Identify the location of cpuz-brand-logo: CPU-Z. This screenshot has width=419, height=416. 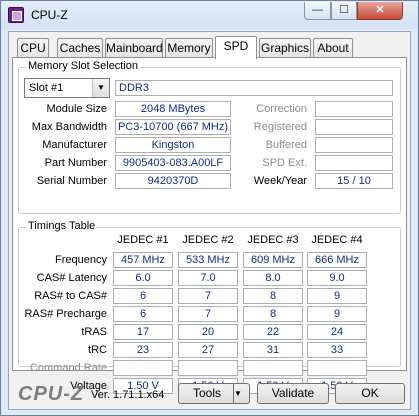
(51, 394).